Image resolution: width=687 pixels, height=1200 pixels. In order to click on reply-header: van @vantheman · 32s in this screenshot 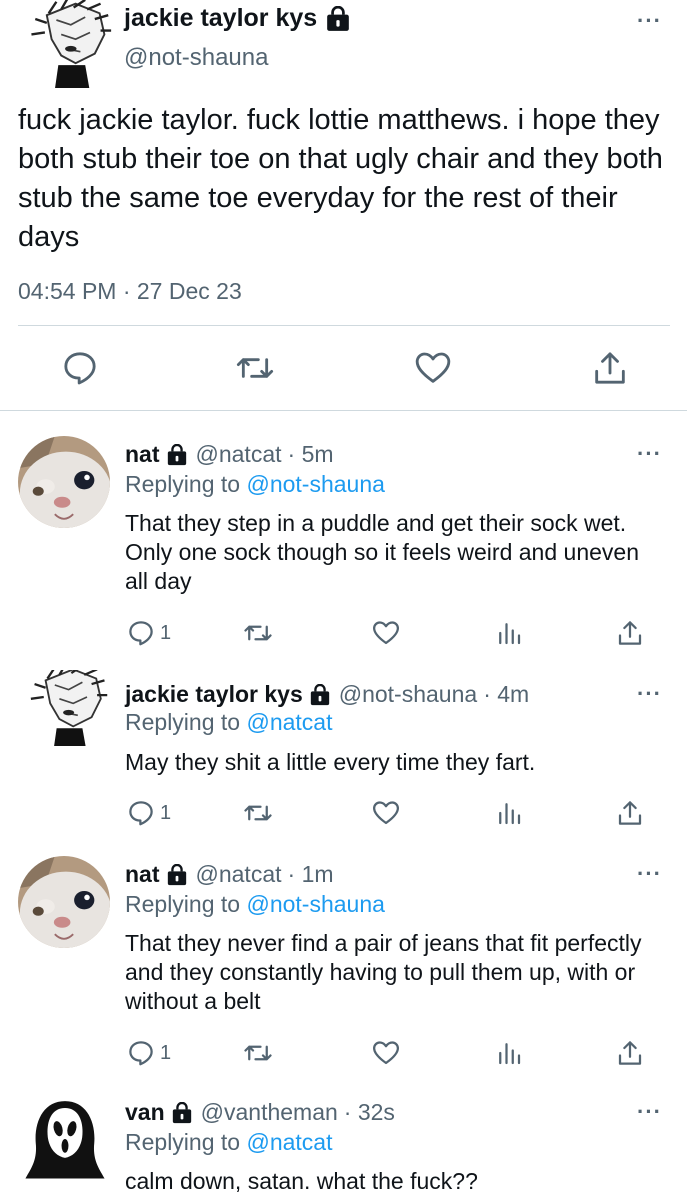, I will do `click(260, 1112)`.